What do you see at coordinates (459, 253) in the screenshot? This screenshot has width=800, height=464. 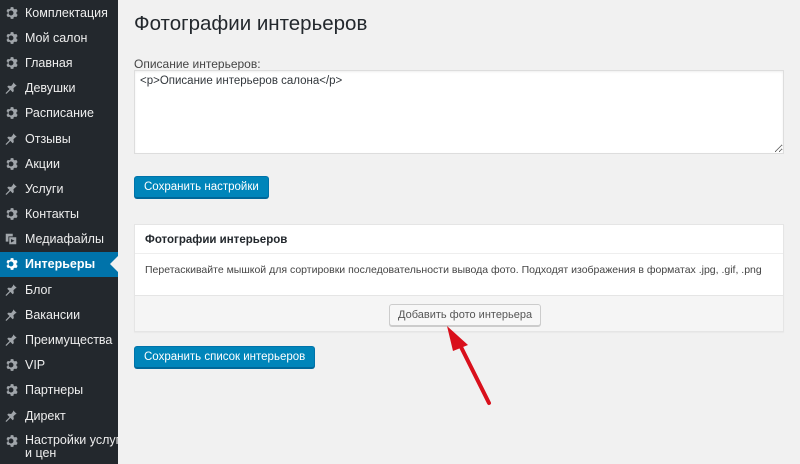 I see `panel-divider` at bounding box center [459, 253].